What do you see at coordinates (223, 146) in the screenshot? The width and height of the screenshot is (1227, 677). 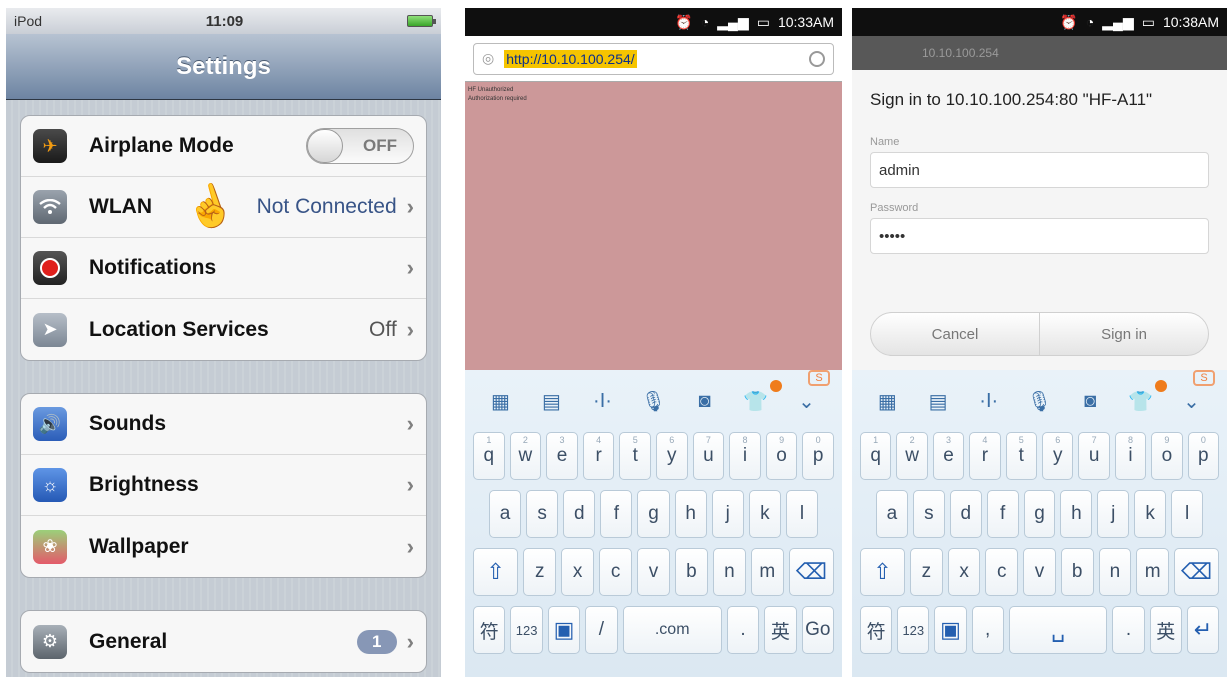 I see `settings-row-airplane-mode: ✈ Airplane Mode OFF` at bounding box center [223, 146].